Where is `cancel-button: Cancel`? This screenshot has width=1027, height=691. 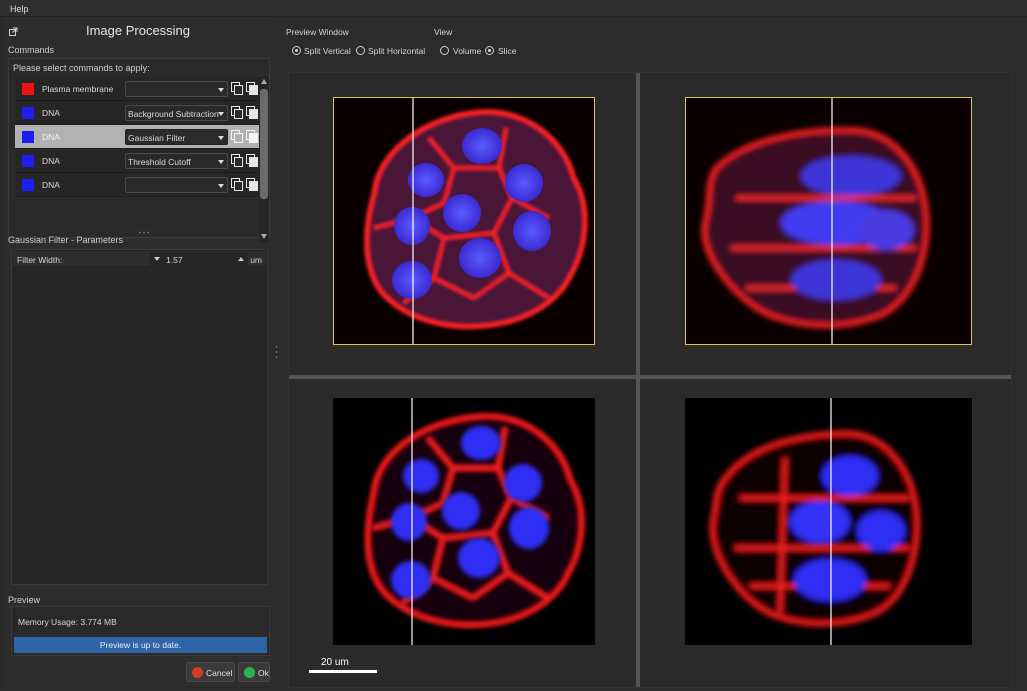
cancel-button: Cancel is located at coordinates (210, 672).